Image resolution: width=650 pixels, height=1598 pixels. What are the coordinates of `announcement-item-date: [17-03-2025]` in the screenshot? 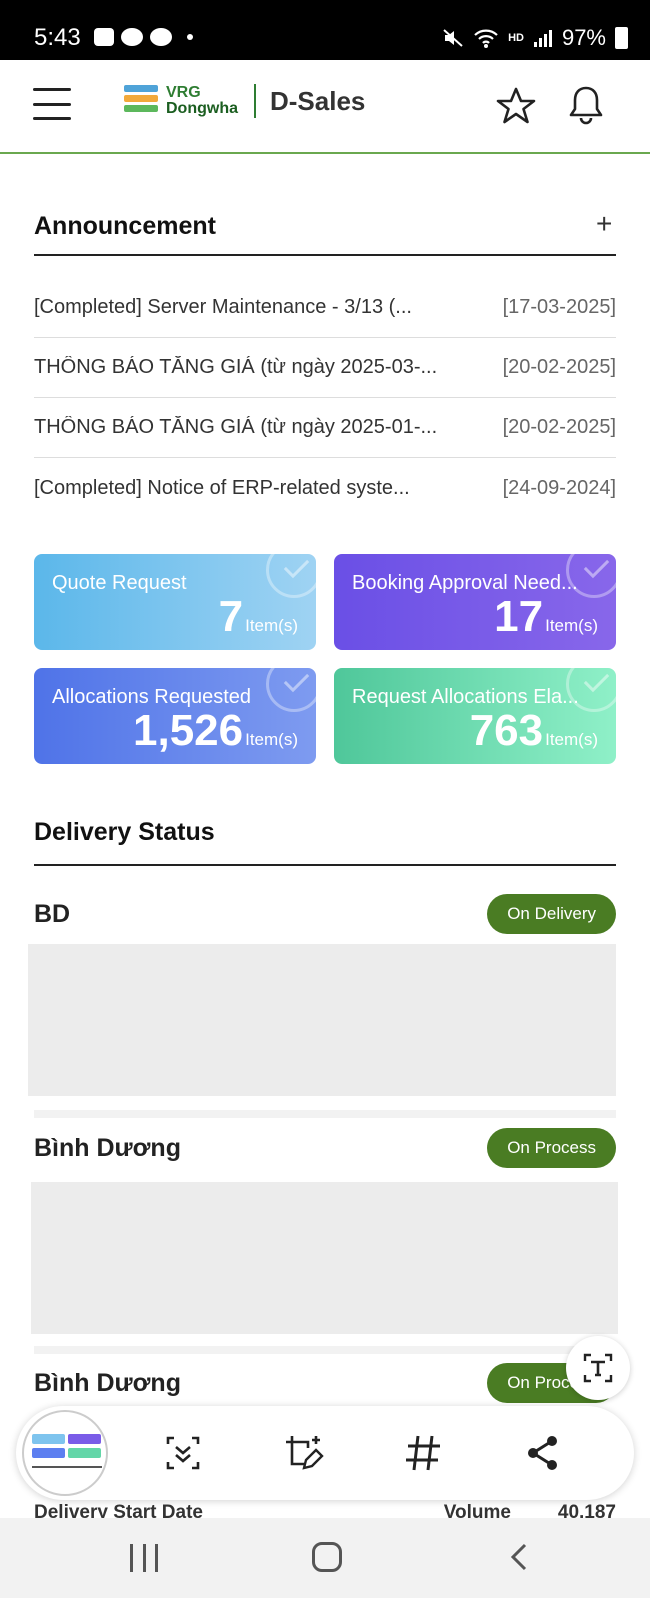 It's located at (559, 307).